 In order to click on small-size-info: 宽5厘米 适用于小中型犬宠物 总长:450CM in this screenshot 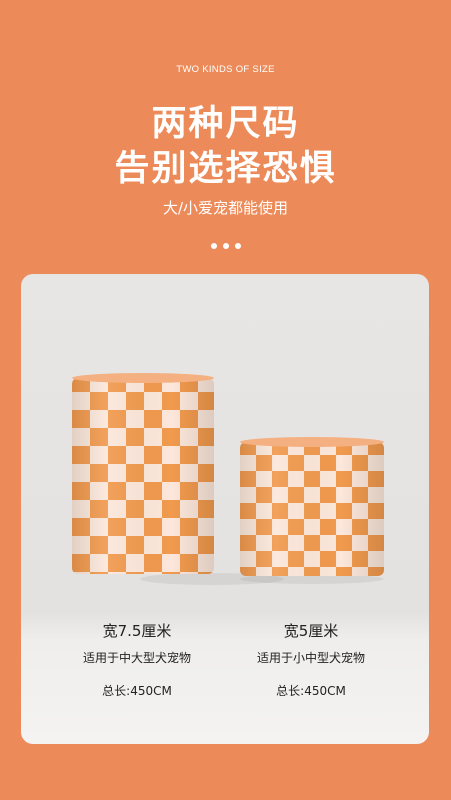, I will do `click(311, 659)`.